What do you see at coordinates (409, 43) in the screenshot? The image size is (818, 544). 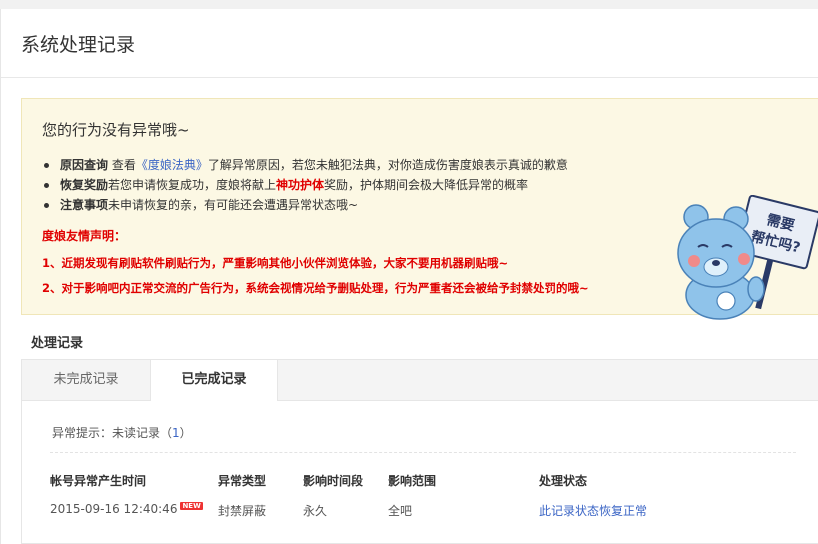 I see `page-header: 系统处理记录` at bounding box center [409, 43].